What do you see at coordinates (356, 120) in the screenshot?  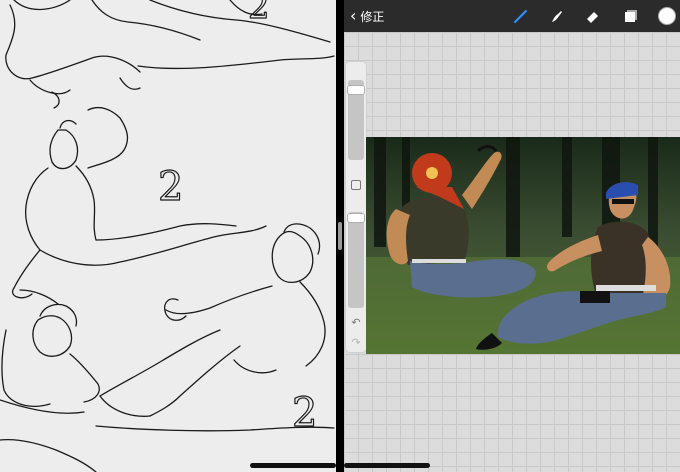 I see `brush-size-slider` at bounding box center [356, 120].